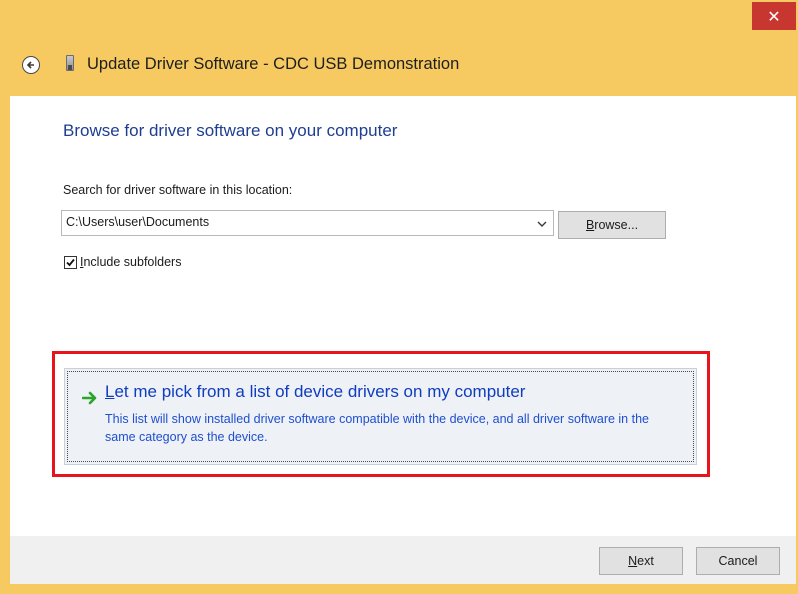  What do you see at coordinates (70, 63) in the screenshot?
I see `usb-device-icon` at bounding box center [70, 63].